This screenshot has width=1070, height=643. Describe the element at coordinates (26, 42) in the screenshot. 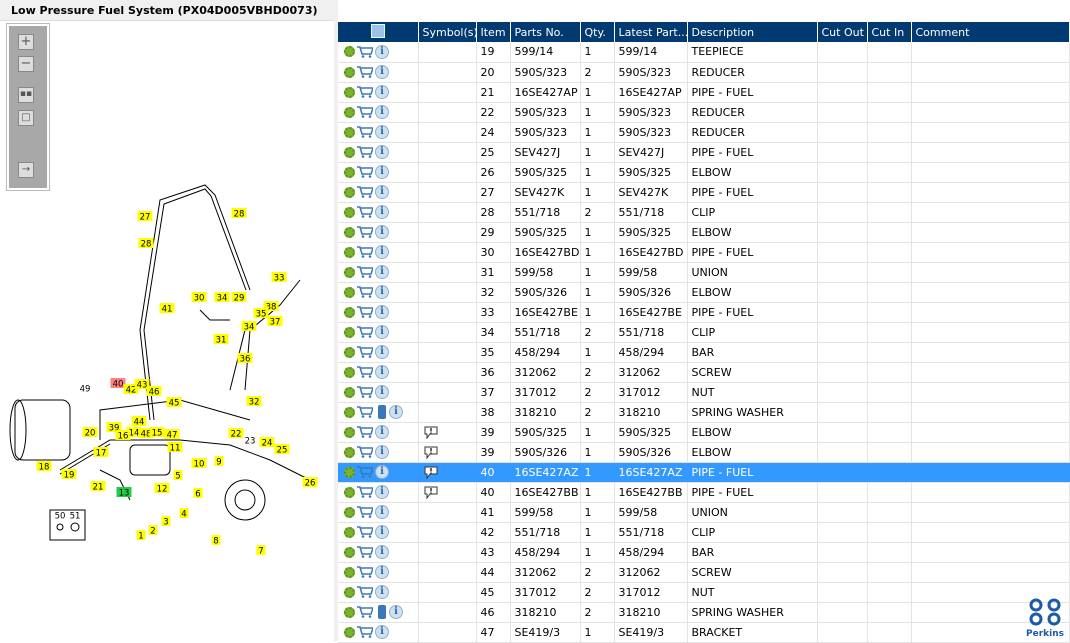

I see `zoom-in-button: +` at that location.